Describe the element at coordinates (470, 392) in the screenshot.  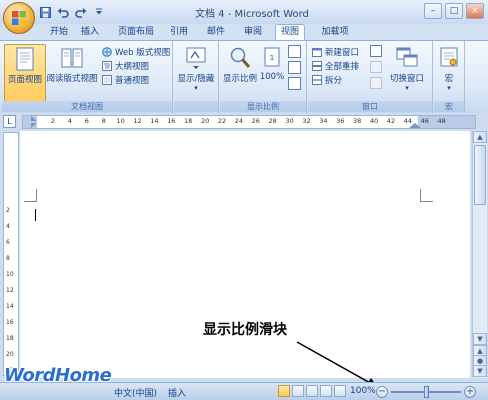
I see `zoom-in-button: +` at that location.